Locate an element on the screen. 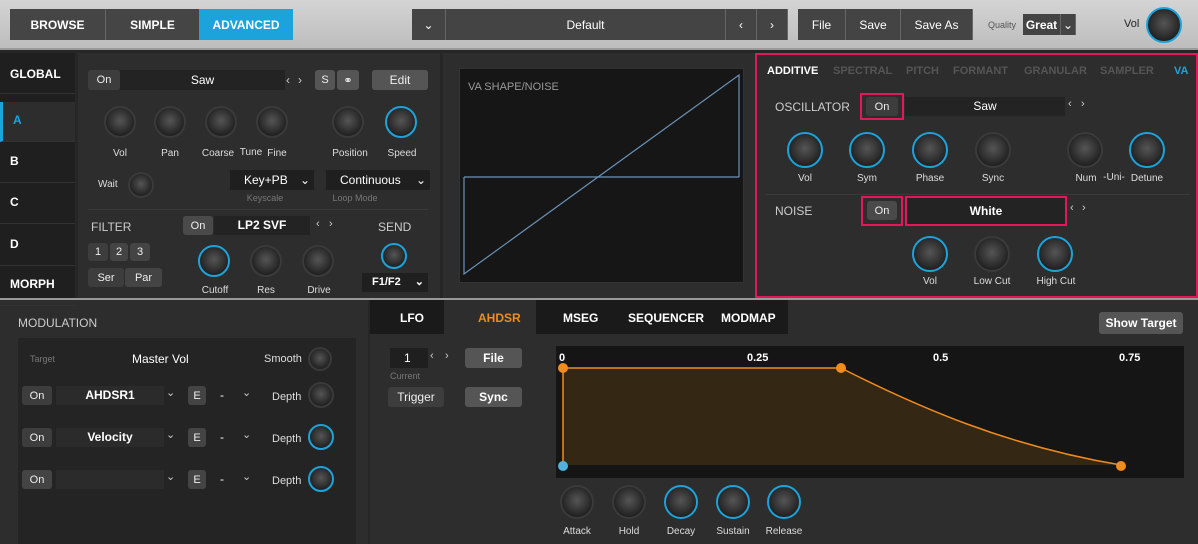 The width and height of the screenshot is (1198, 544). sustain-knob is located at coordinates (733, 502).